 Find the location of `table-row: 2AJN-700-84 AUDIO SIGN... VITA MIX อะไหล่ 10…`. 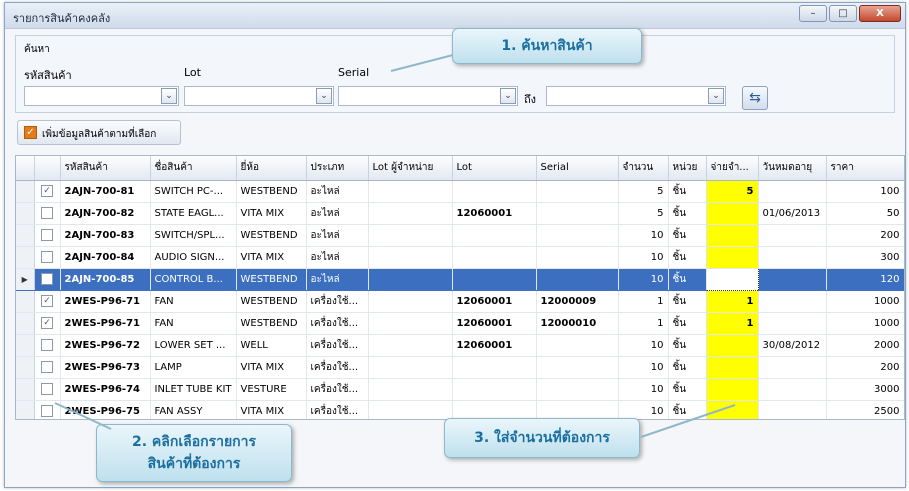

table-row: 2AJN-700-84 AUDIO SIGN... VITA MIX อะไหล่ 10… is located at coordinates (460, 257).